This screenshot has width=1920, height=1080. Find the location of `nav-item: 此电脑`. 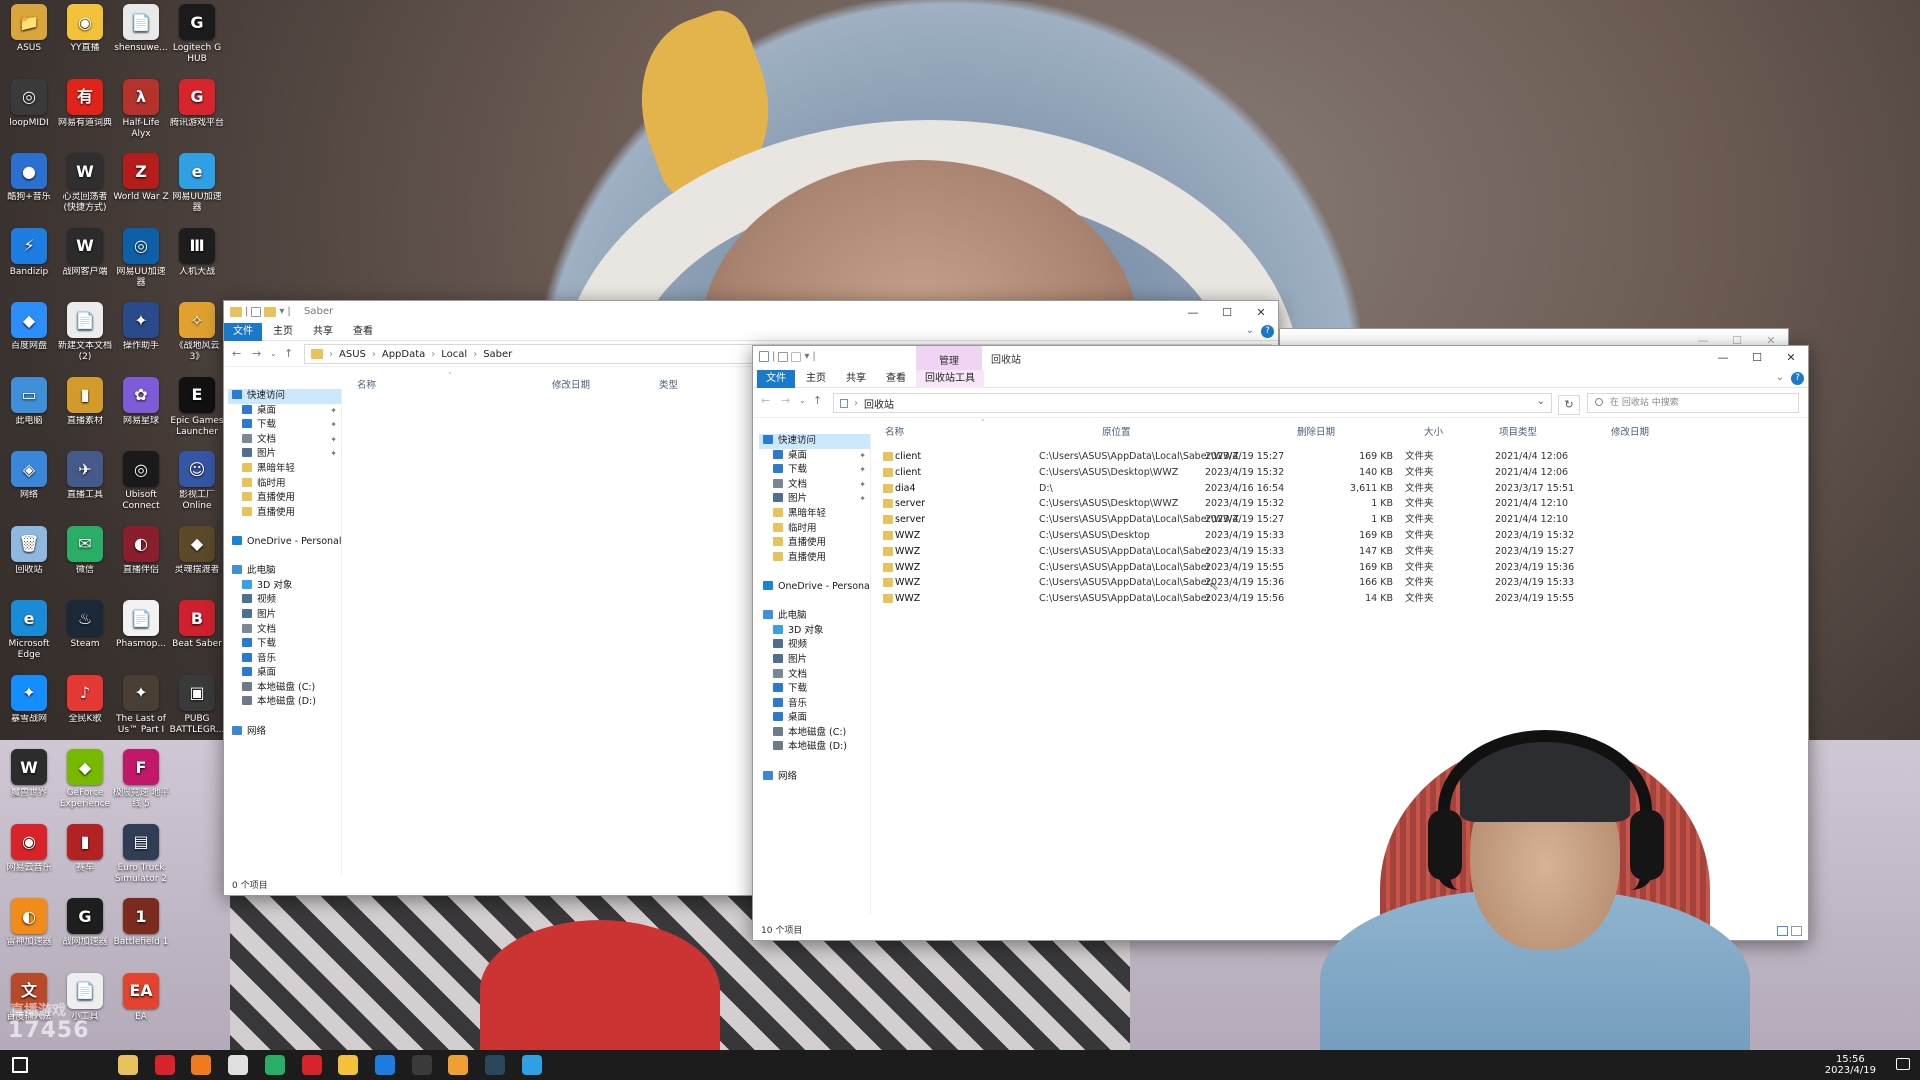

nav-item: 此电脑 is located at coordinates (284, 571).